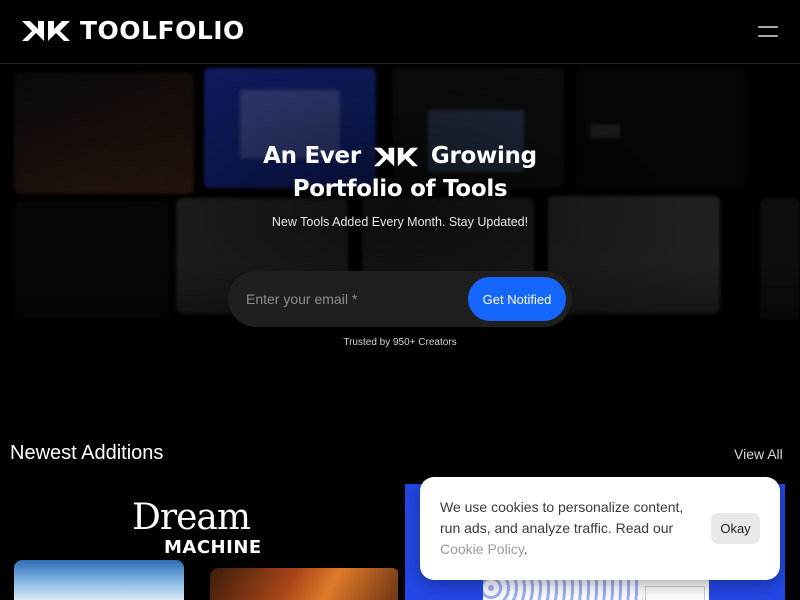 The height and width of the screenshot is (600, 800). I want to click on okay-button: Okay, so click(735, 528).